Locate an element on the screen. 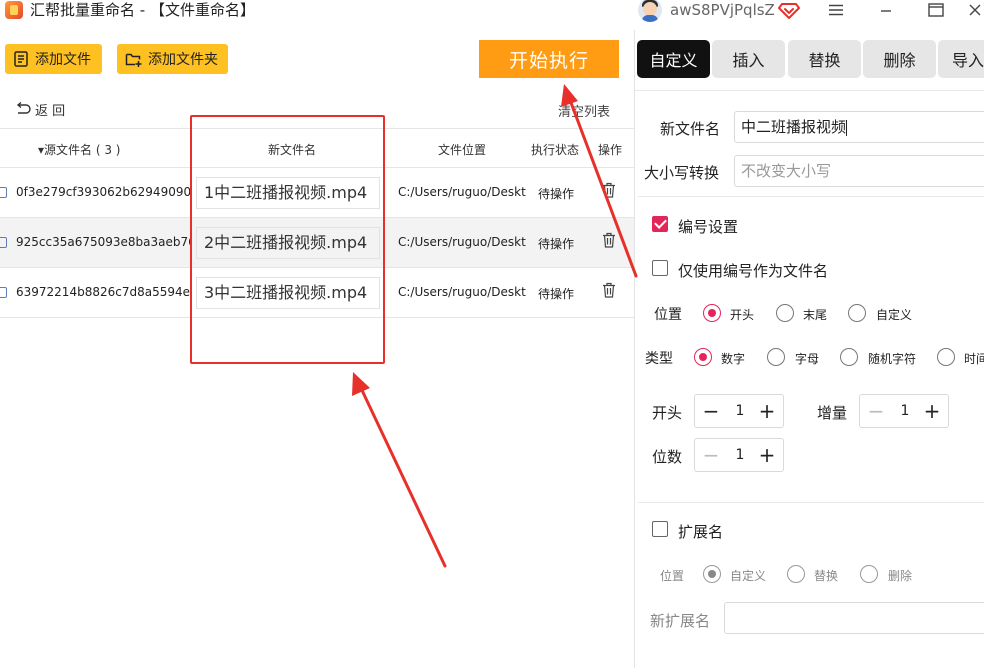 This screenshot has width=984, height=668. tab-replace: 替换 is located at coordinates (824, 59).